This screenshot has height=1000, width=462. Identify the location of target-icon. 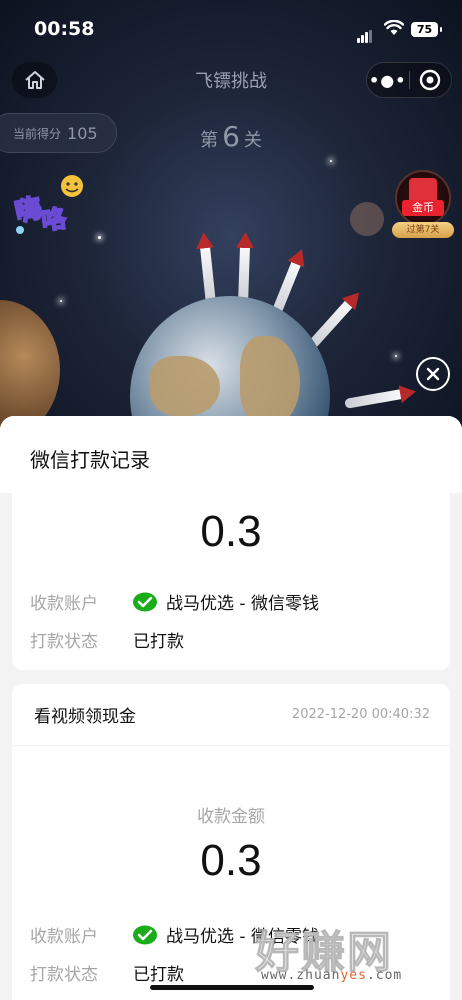
(430, 80).